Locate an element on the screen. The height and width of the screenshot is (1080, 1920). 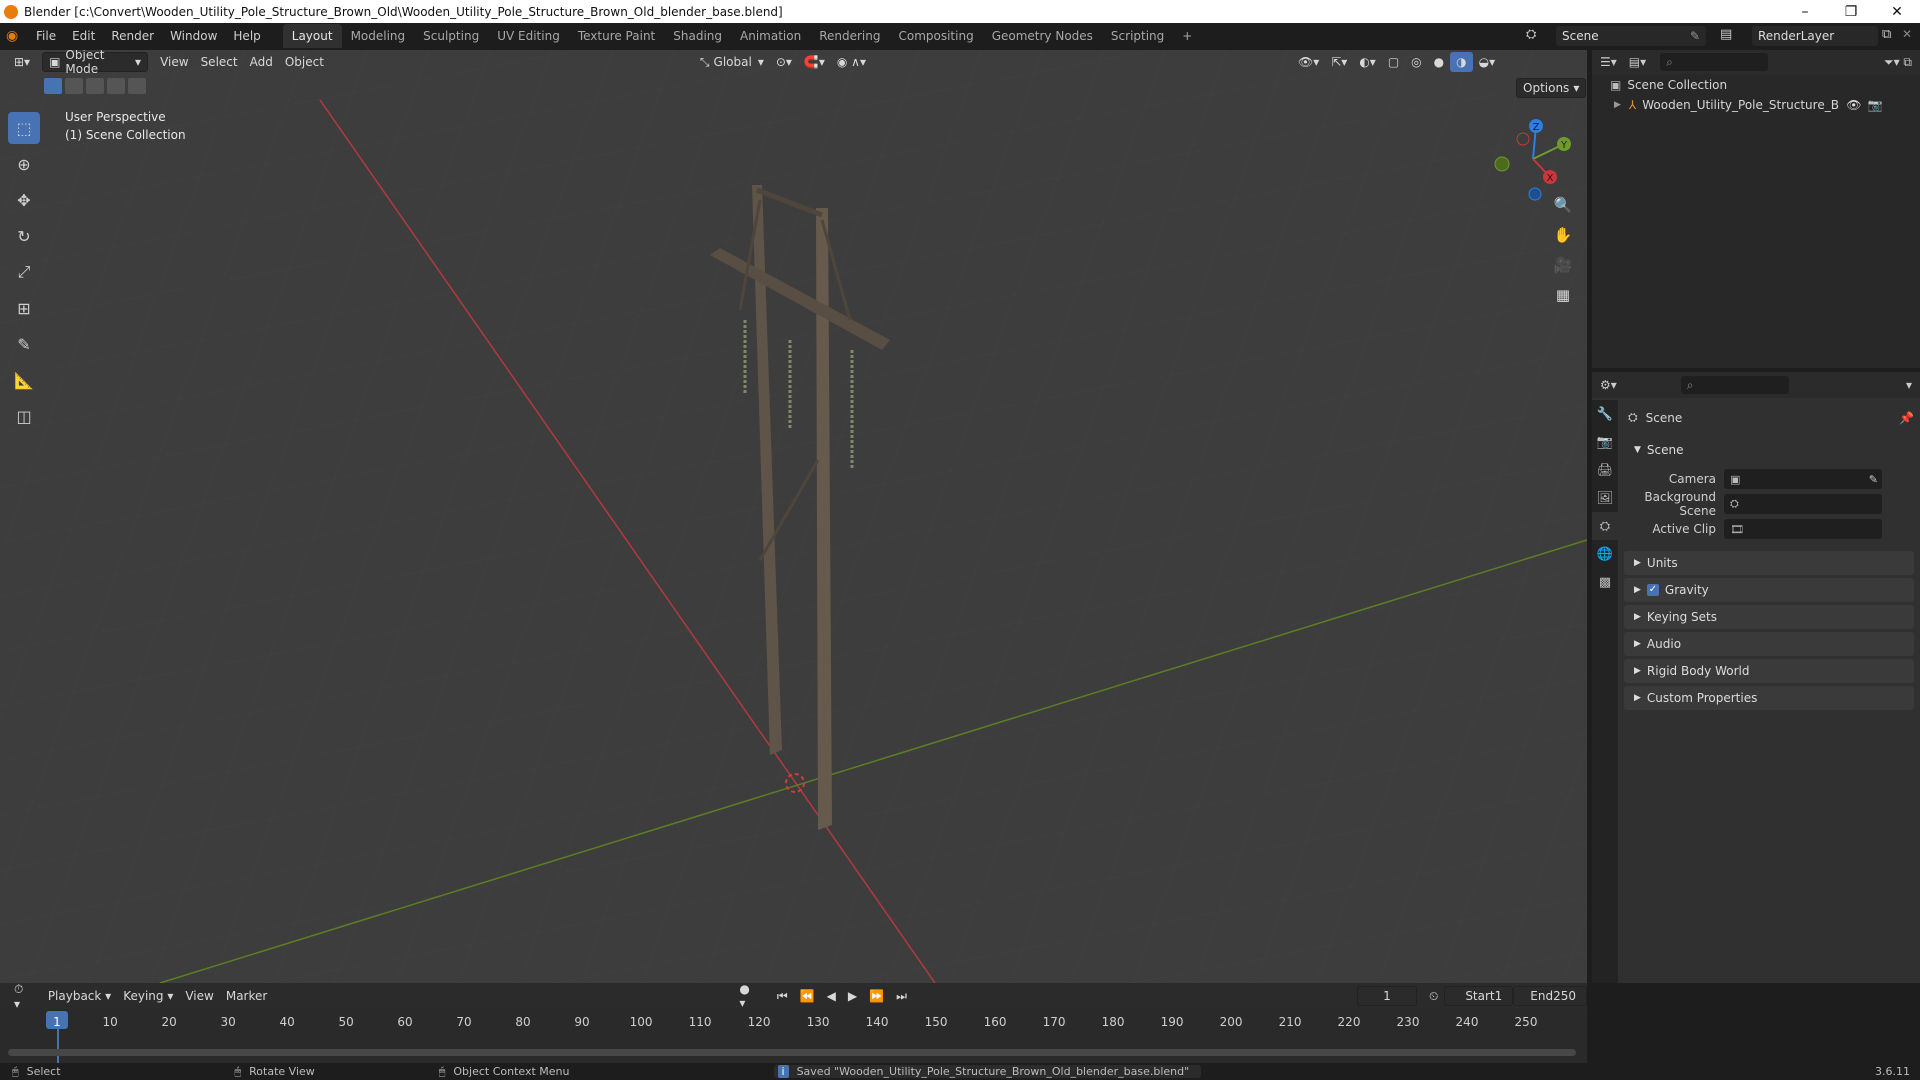
custom-properties-panel: ▶ Custom Properties is located at coordinates (1769, 698).